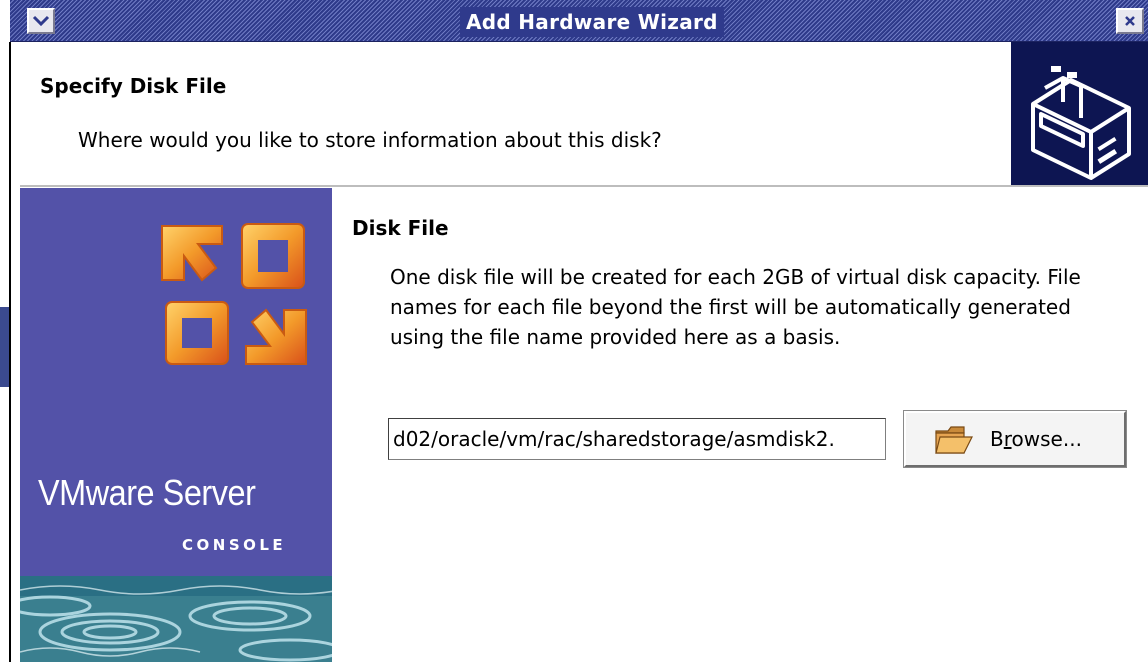 This screenshot has width=1148, height=662. Describe the element at coordinates (592, 22) in the screenshot. I see `window-title: Add Hardware Wizard` at that location.